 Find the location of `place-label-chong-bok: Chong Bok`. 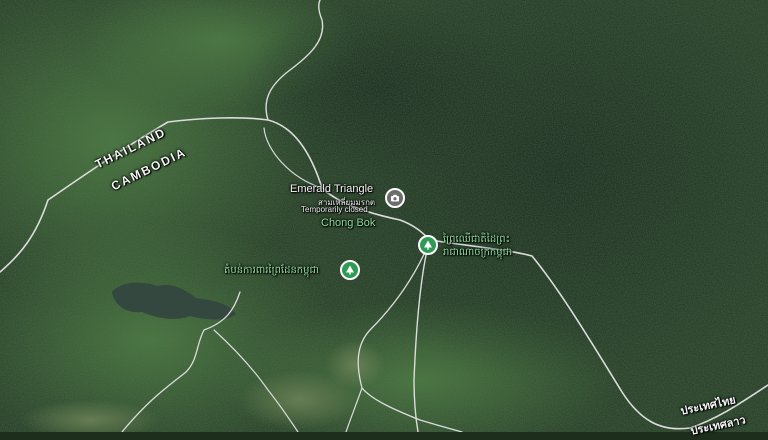

place-label-chong-bok: Chong Bok is located at coordinates (348, 223).